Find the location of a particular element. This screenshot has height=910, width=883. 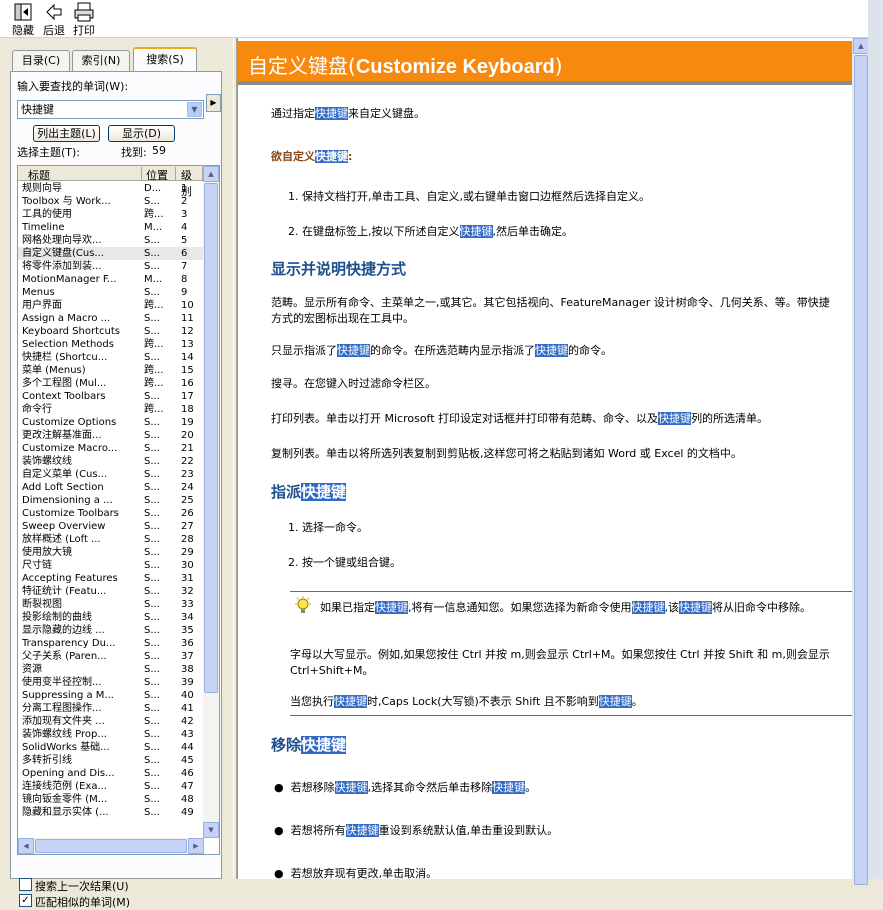

list-item: Suppressing a M... S... 40 is located at coordinates (110, 695).